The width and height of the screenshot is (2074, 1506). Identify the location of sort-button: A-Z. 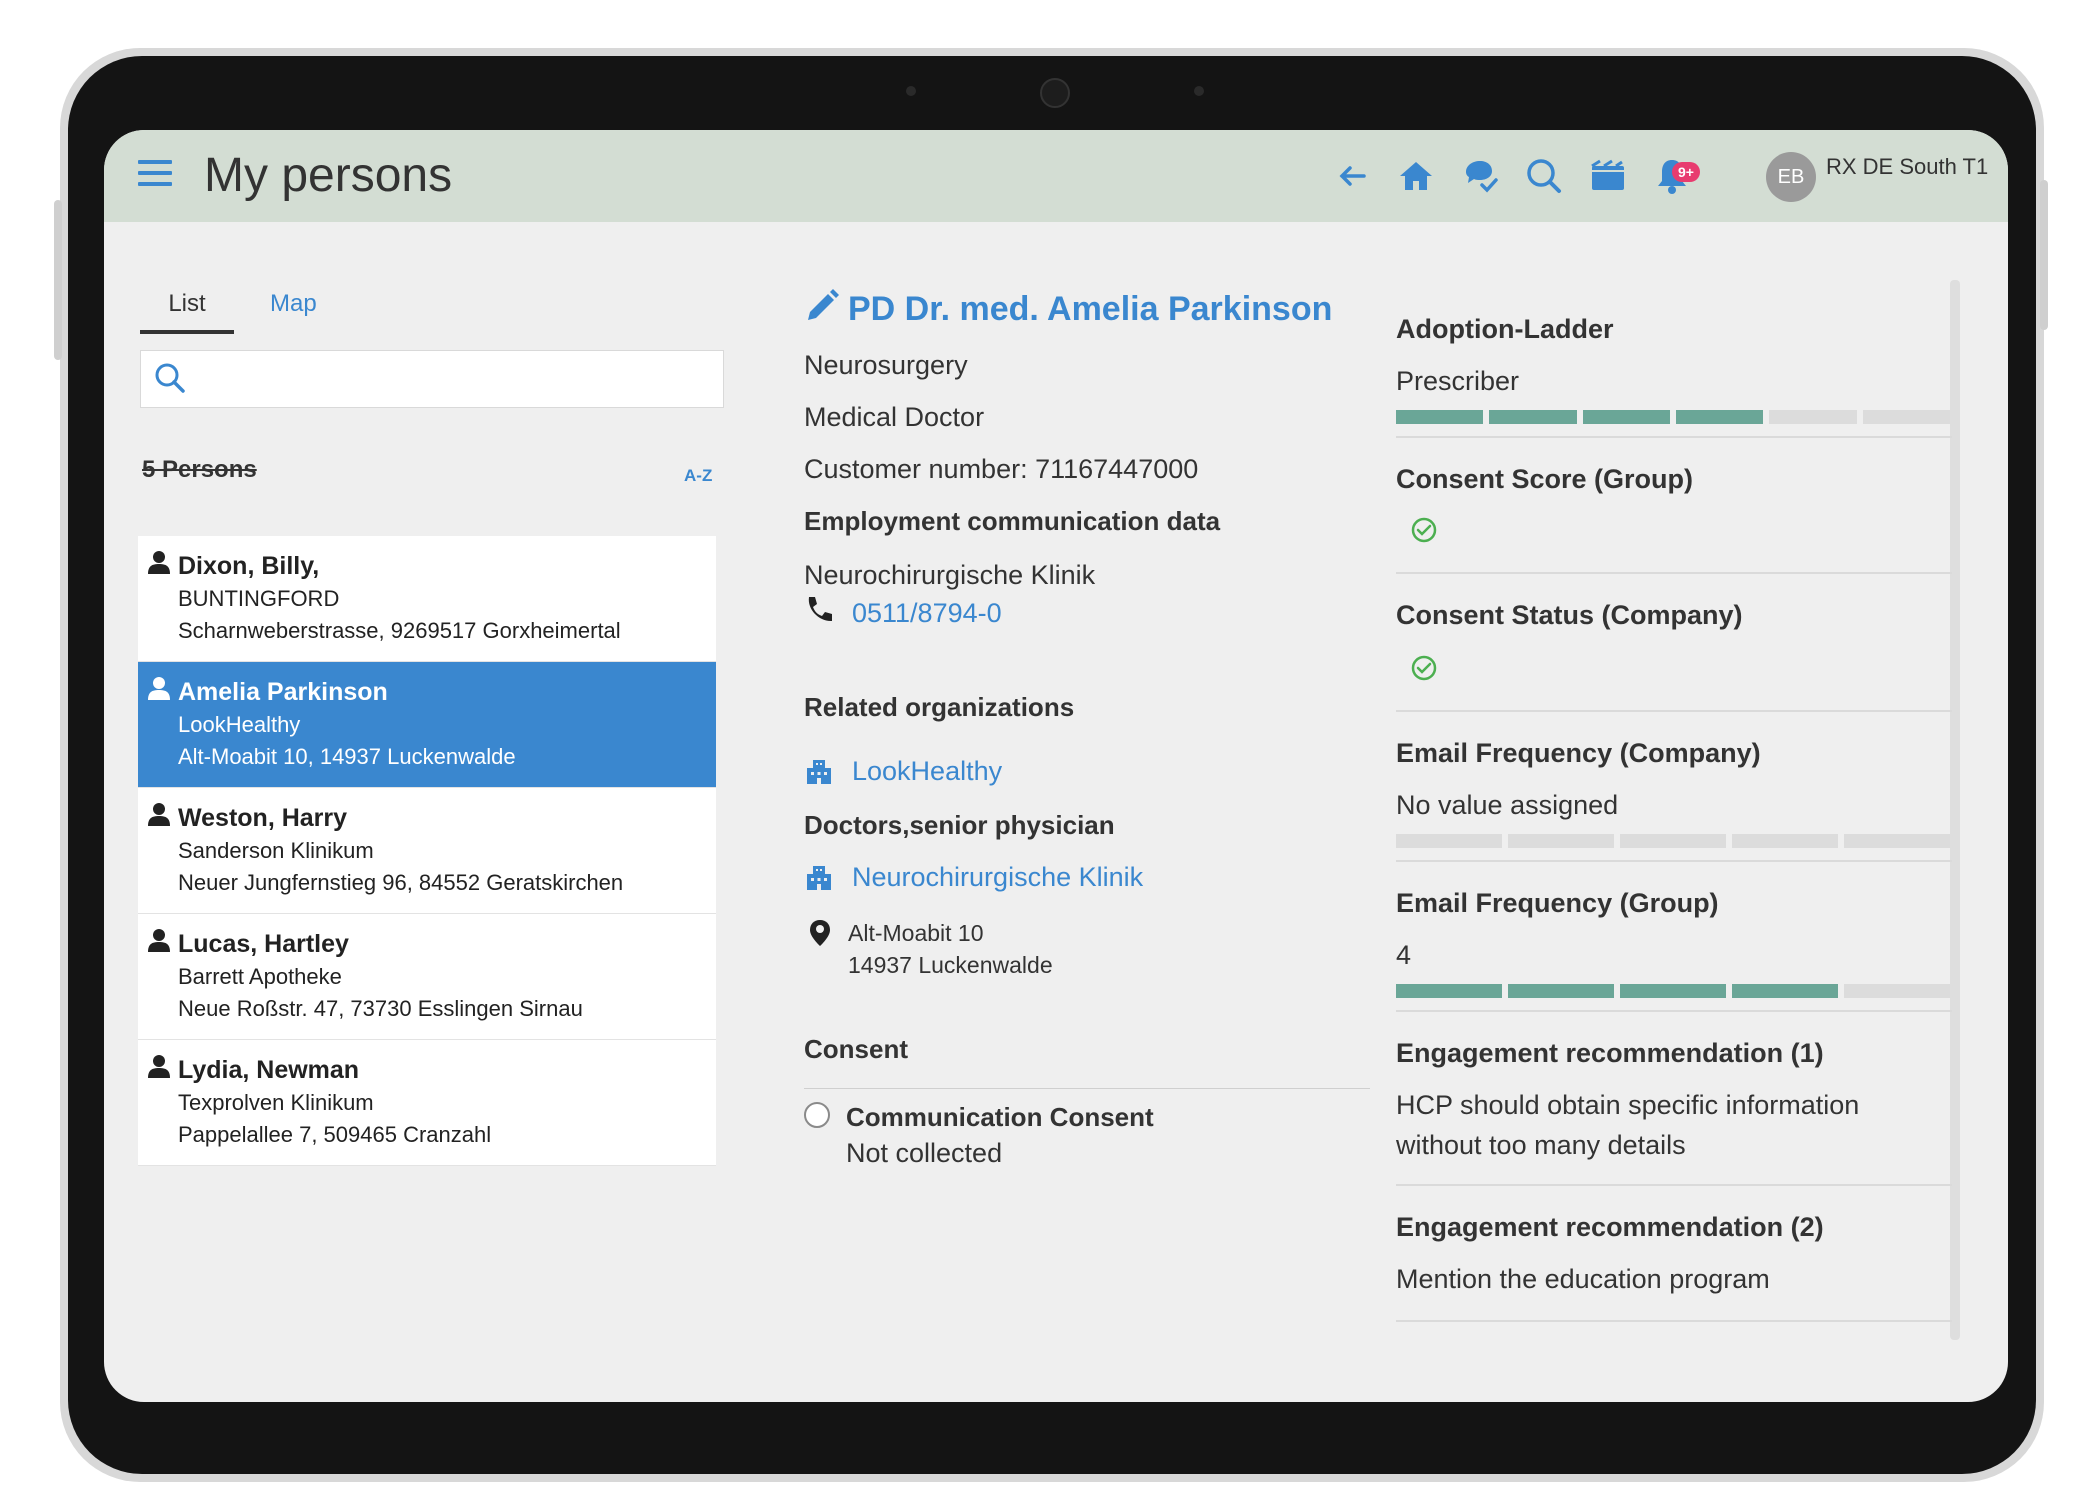
(698, 476).